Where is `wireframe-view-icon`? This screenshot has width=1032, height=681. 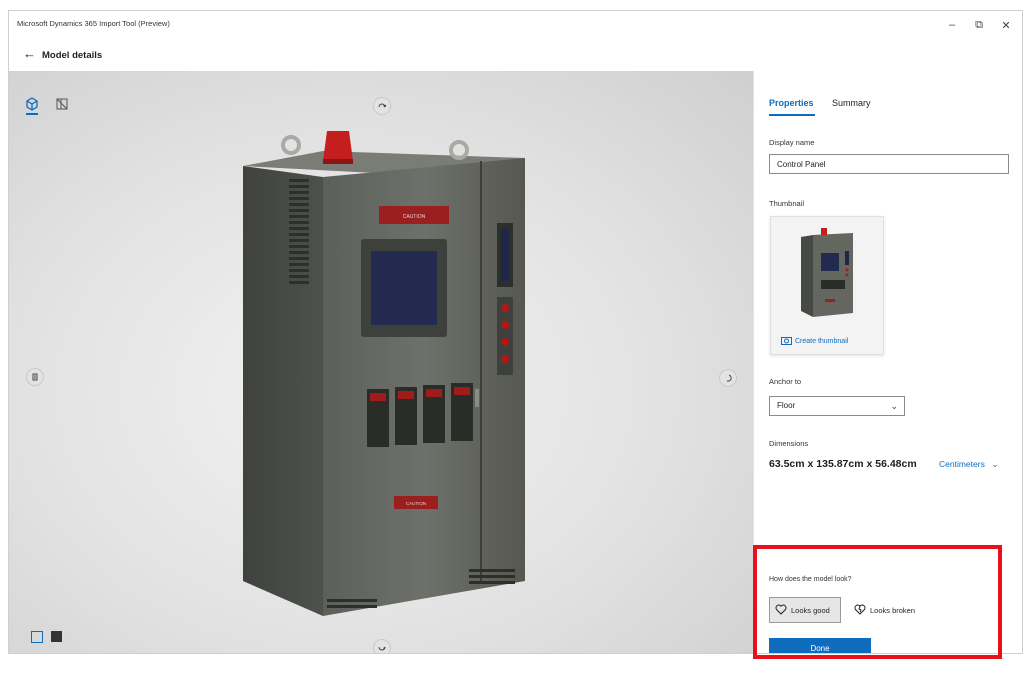 wireframe-view-icon is located at coordinates (62, 104).